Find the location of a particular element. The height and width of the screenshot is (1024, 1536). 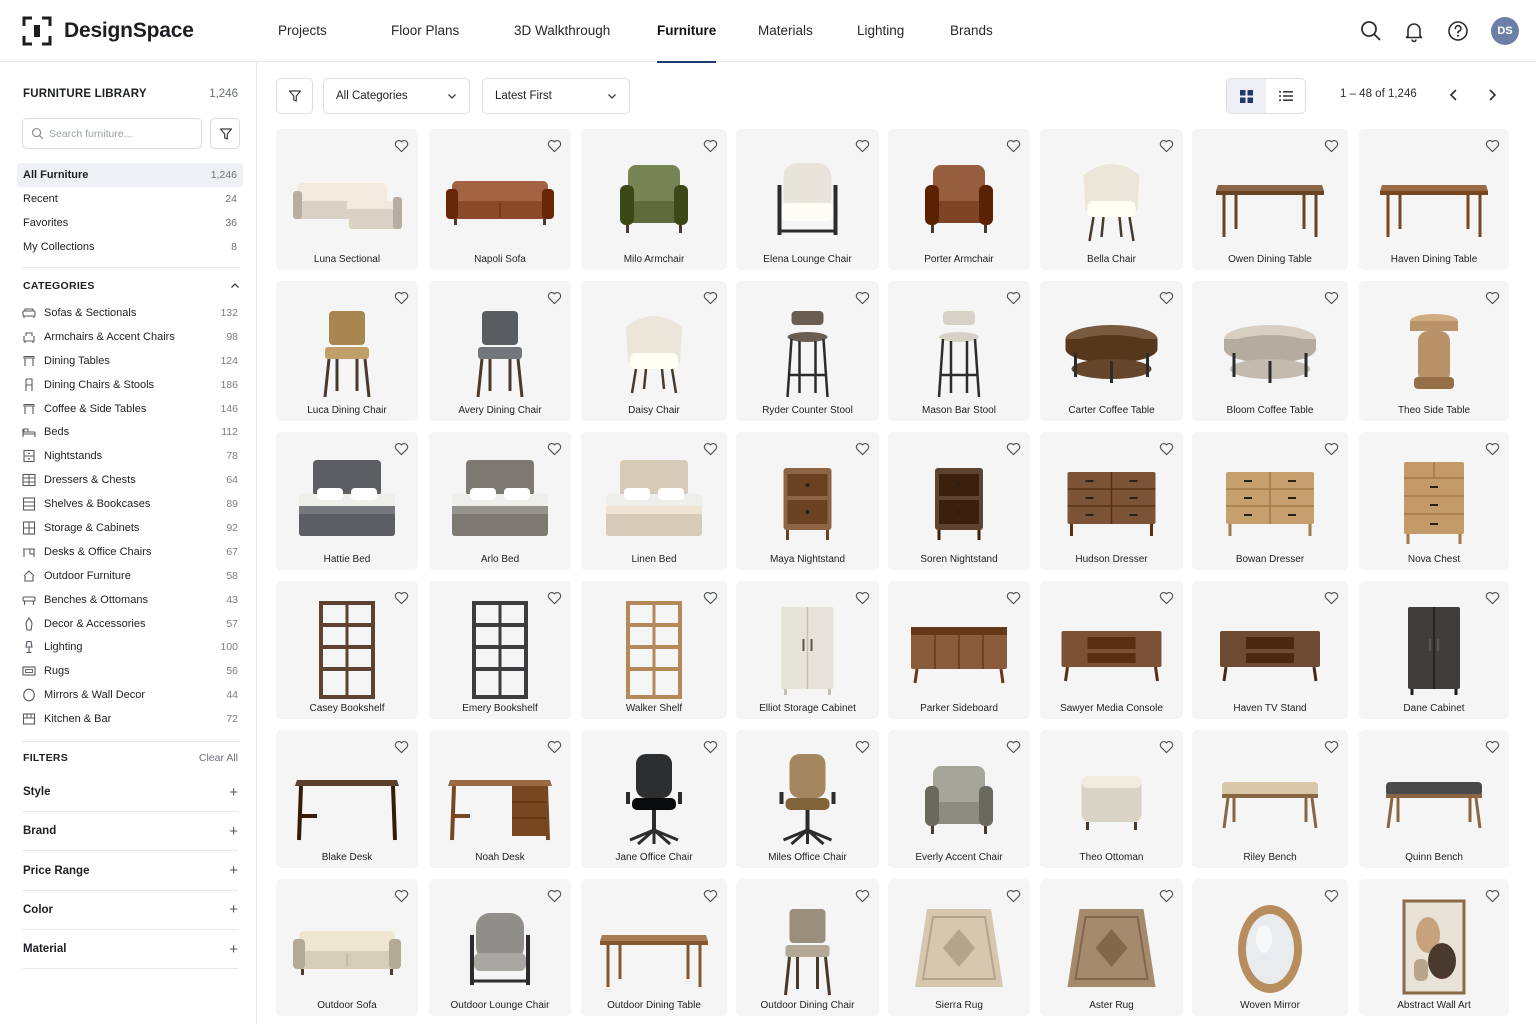

product-card: Hudson Dresser is located at coordinates (1111, 501).